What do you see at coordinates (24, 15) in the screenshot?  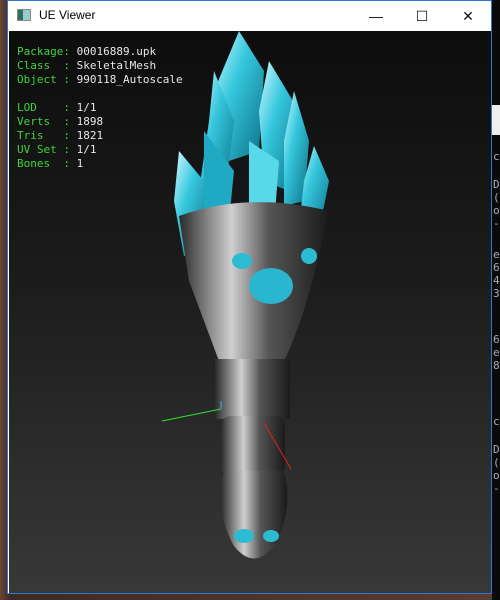 I see `app-icon` at bounding box center [24, 15].